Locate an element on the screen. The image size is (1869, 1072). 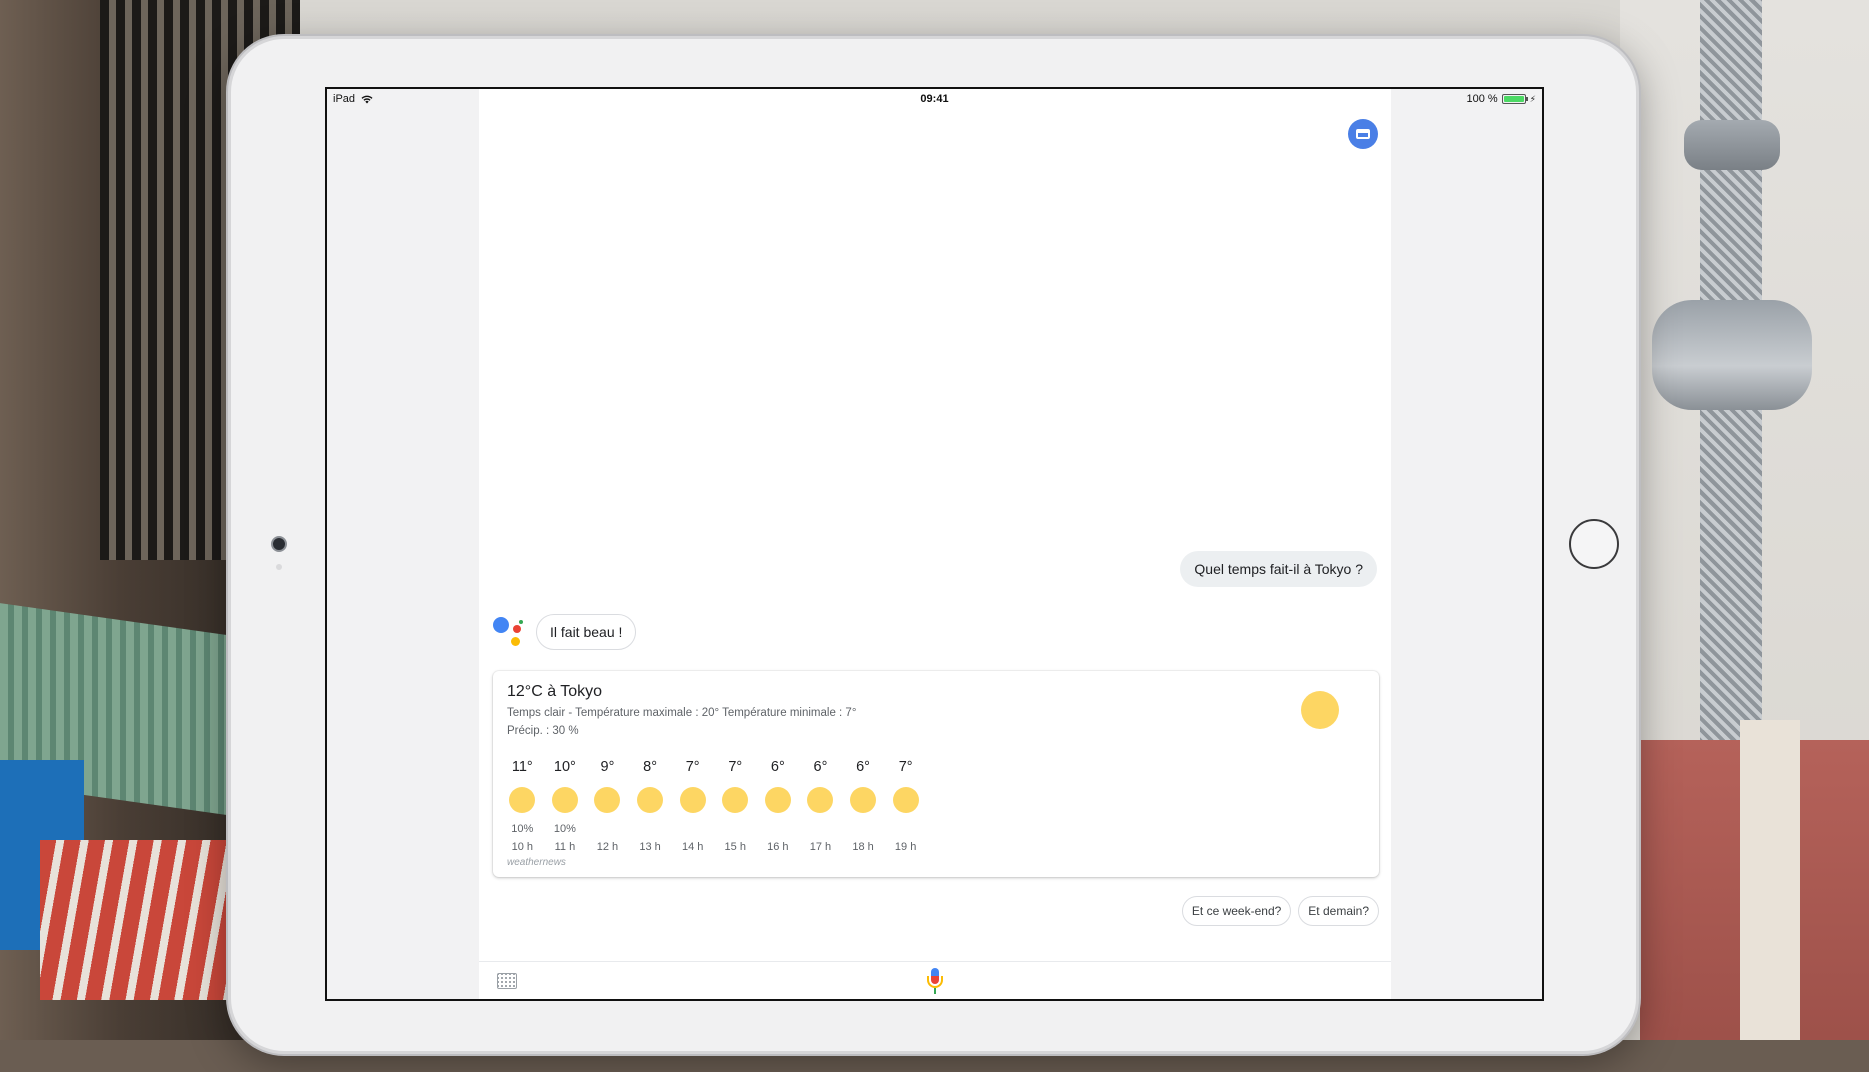
hour-time: 18 h is located at coordinates (863, 847).